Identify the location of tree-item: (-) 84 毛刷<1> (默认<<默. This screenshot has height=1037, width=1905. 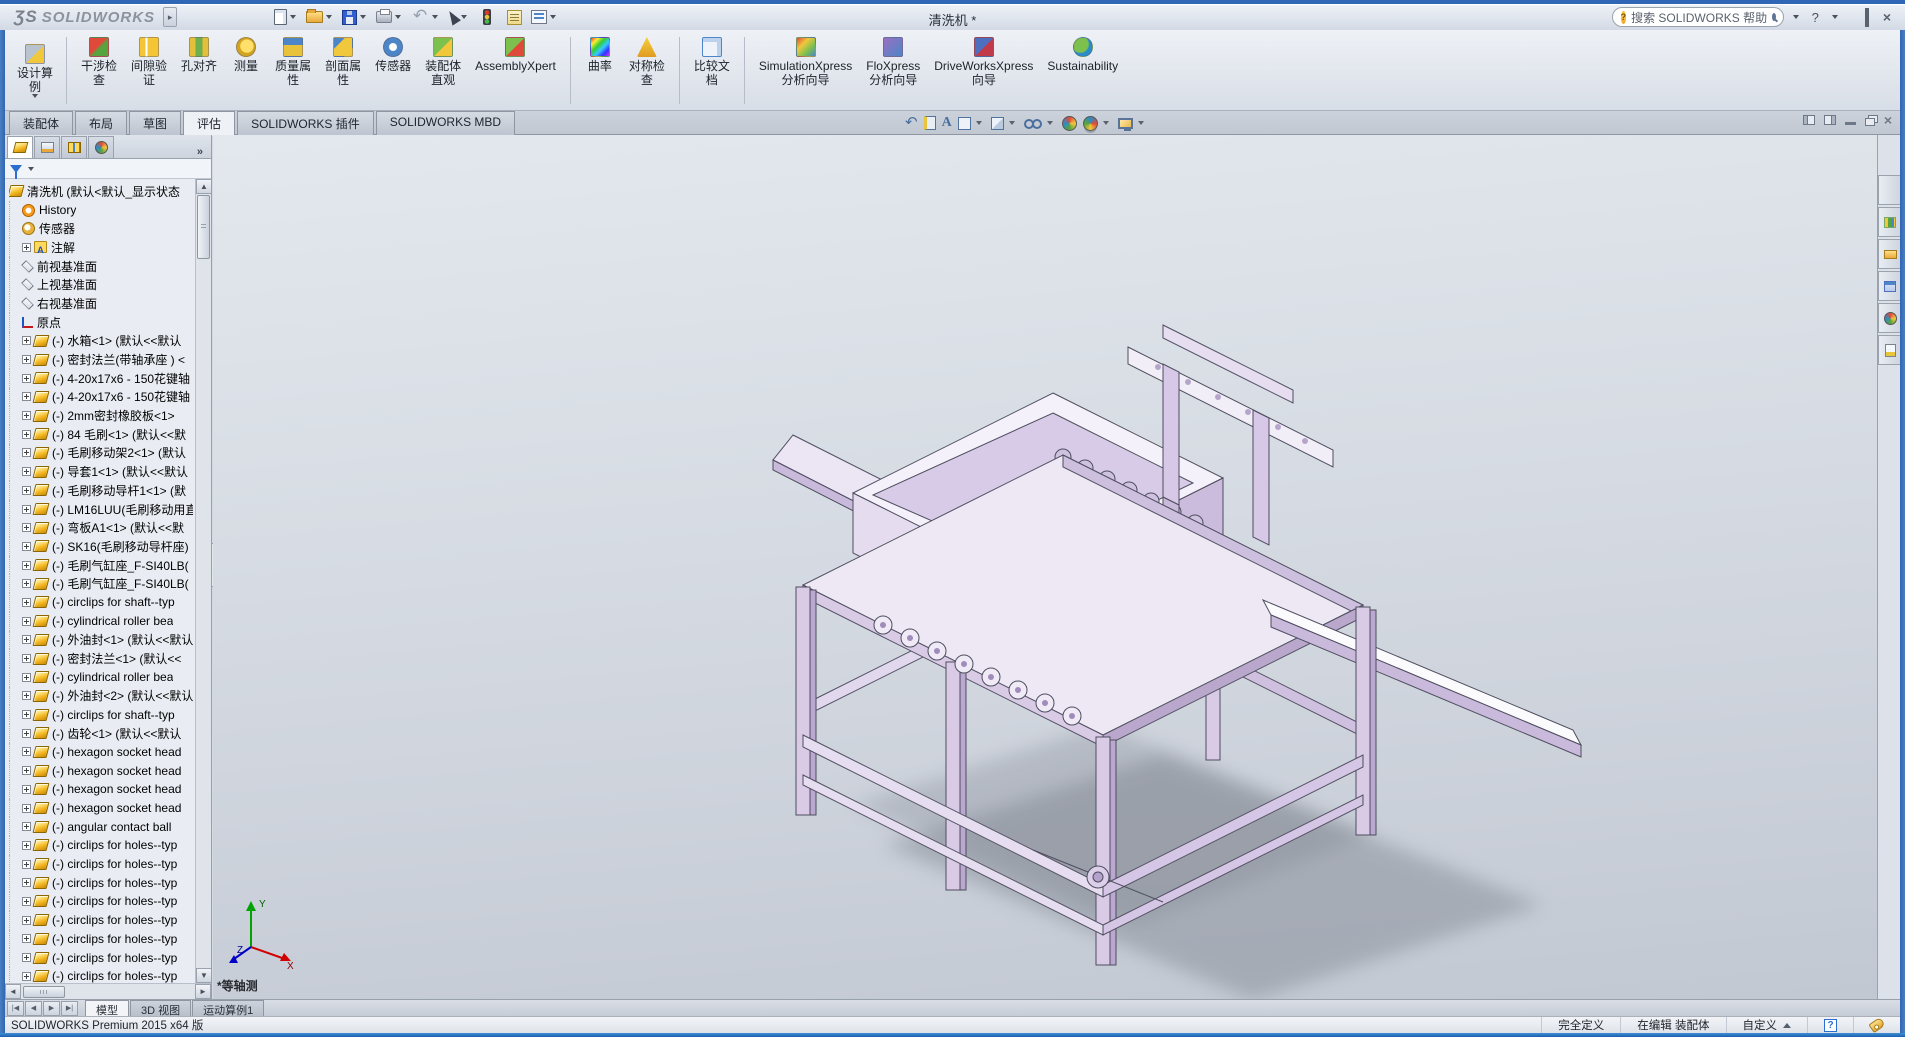
(101, 434).